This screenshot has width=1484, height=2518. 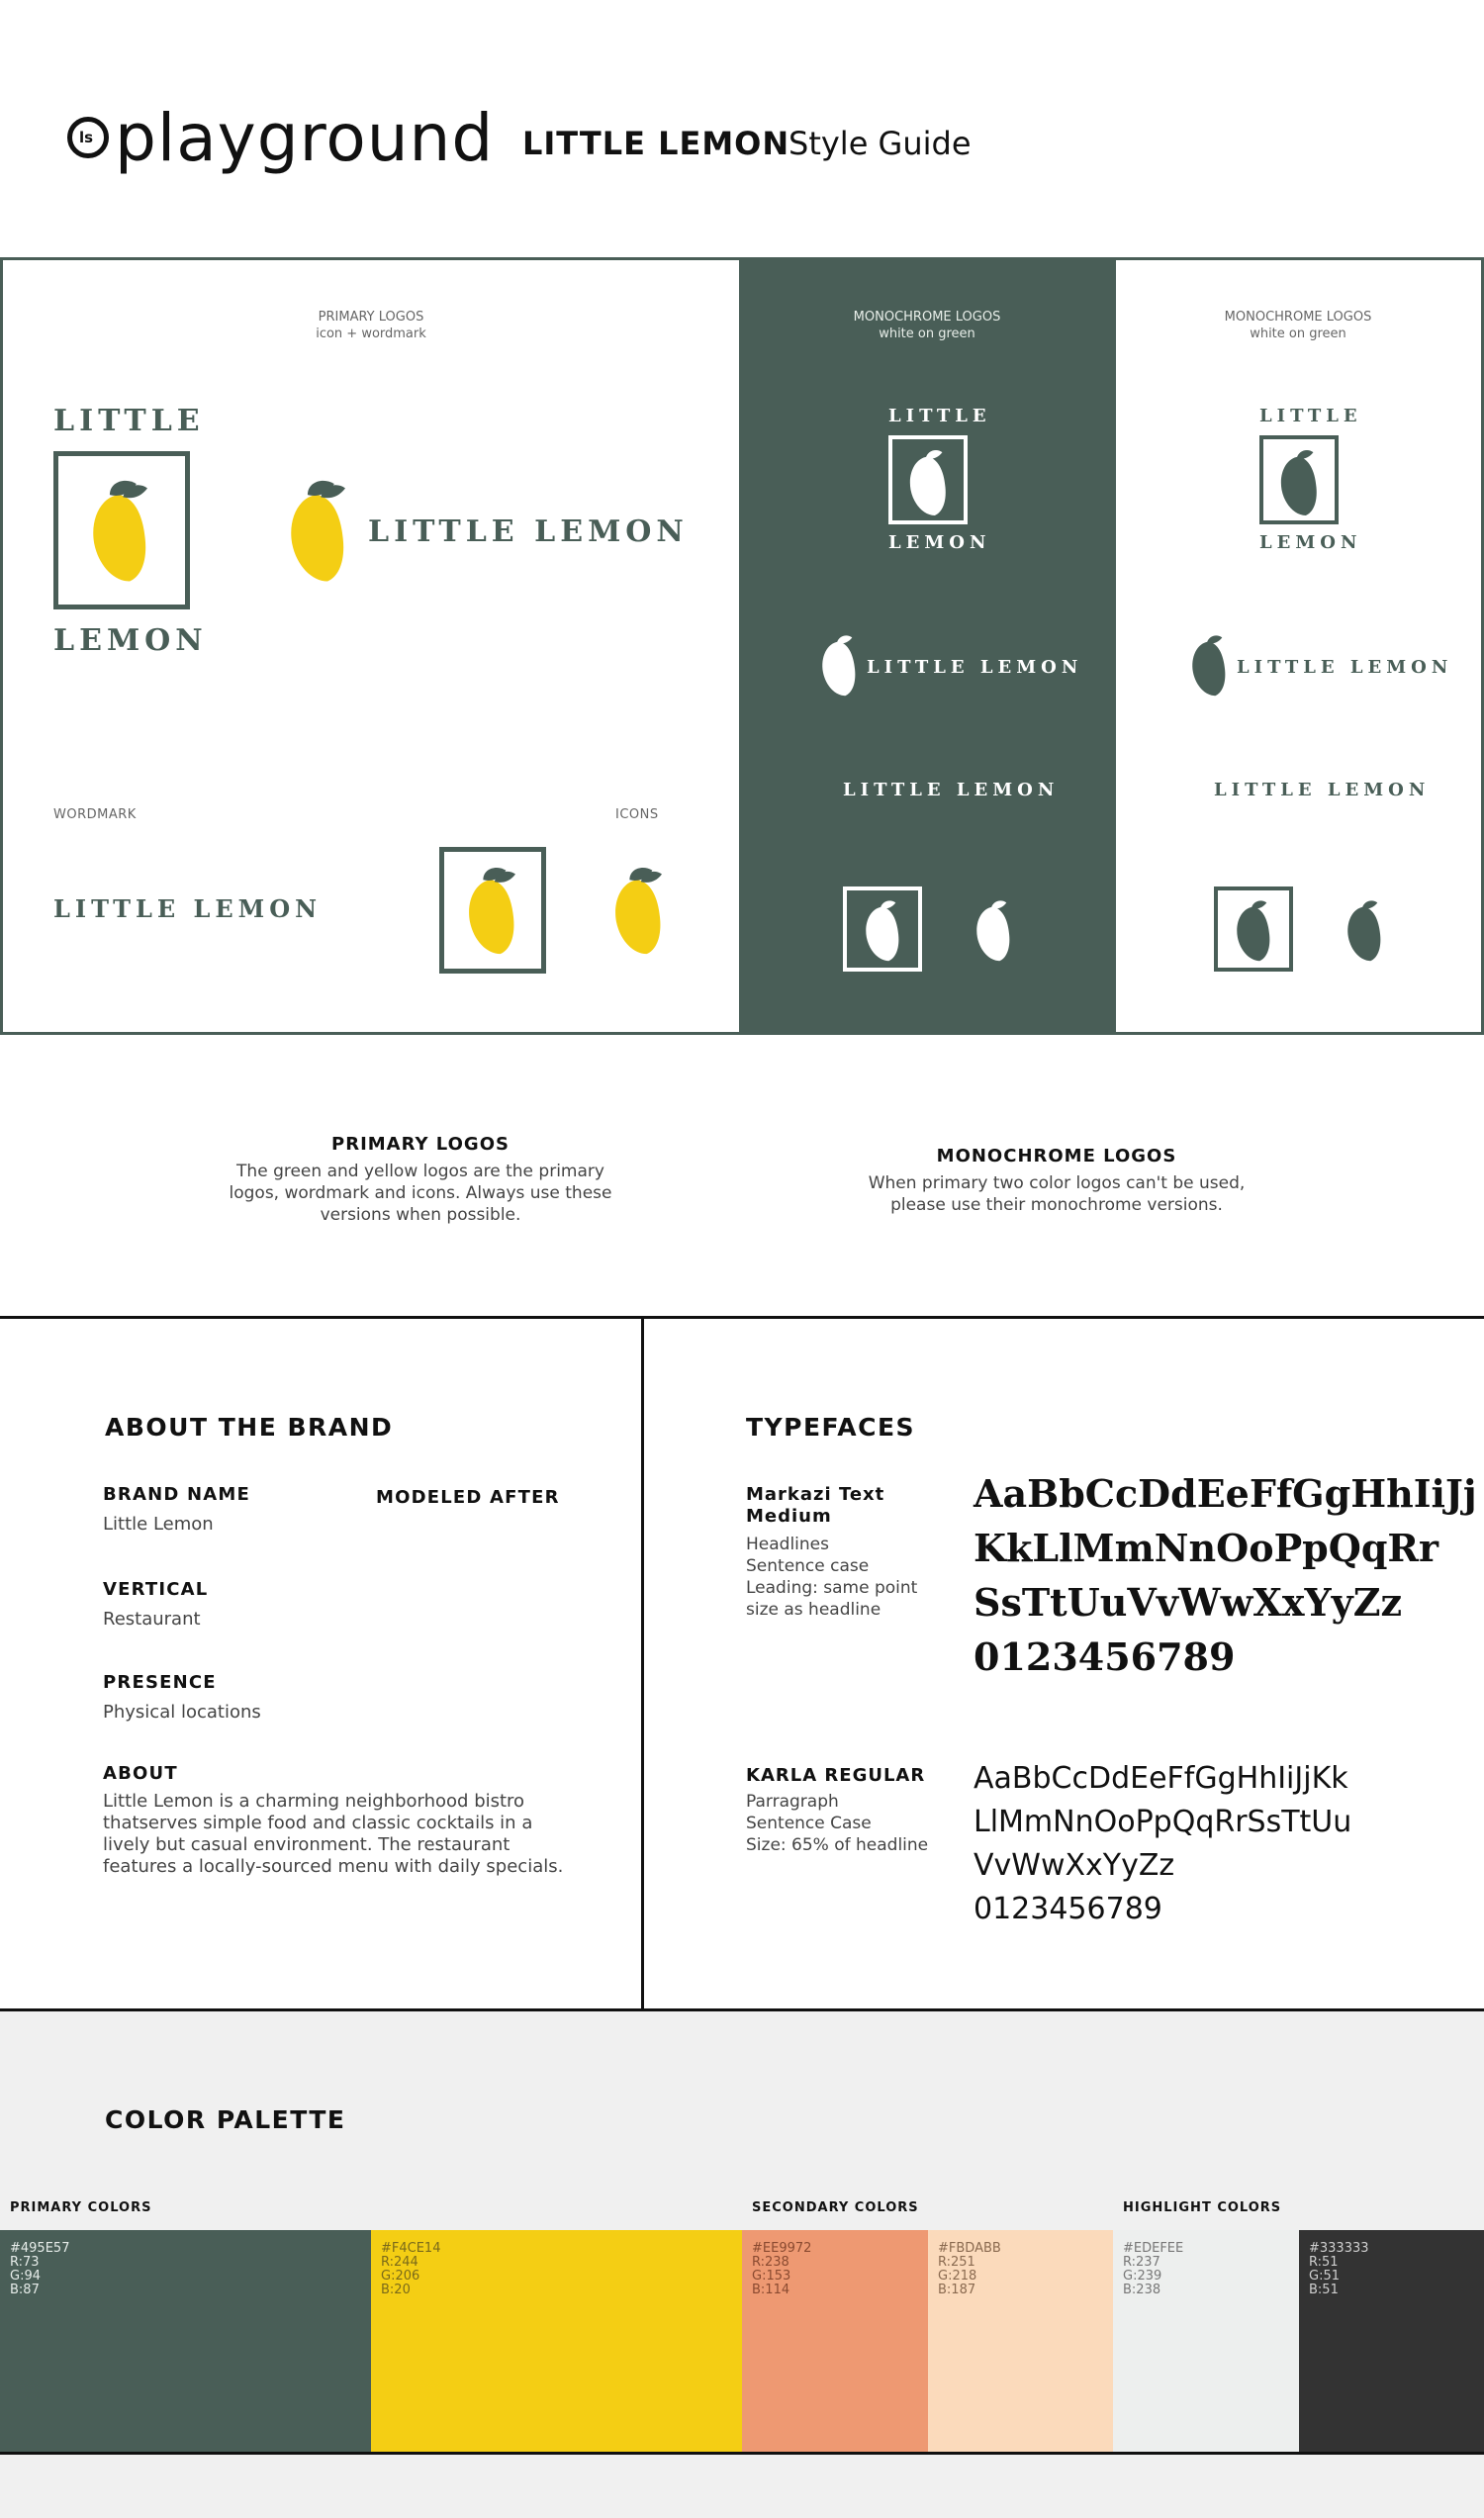 What do you see at coordinates (1206, 2341) in the screenshot?
I see `swatch-light: #EDEFEE R:237 G:239 B:238` at bounding box center [1206, 2341].